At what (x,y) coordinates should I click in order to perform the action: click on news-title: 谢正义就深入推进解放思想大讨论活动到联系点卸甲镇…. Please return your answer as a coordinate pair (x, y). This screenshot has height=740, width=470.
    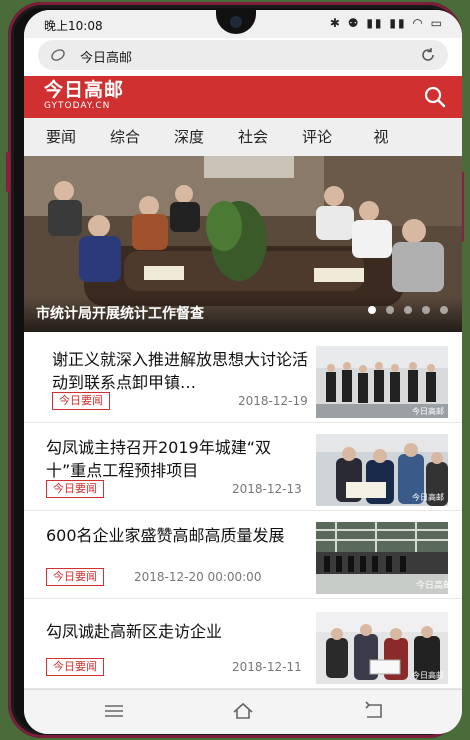
    Looking at the image, I should click on (180, 371).